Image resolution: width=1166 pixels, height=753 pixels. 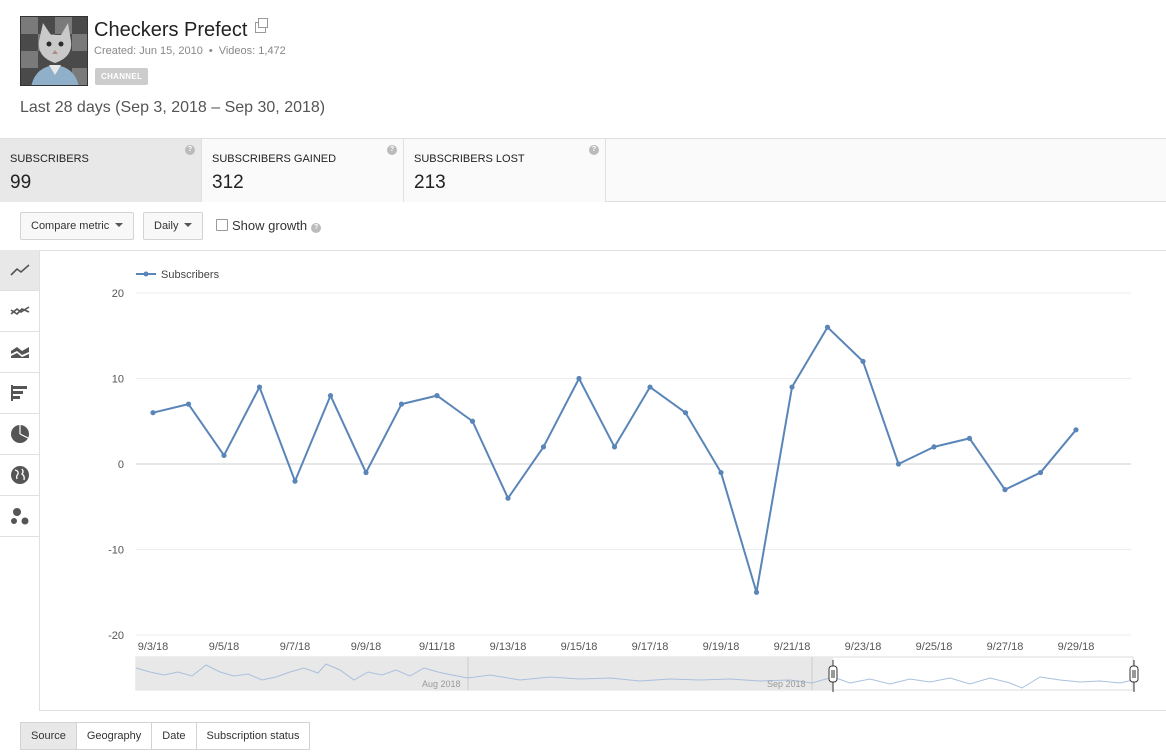 I want to click on video-count: Videos: 1,472, so click(x=252, y=51).